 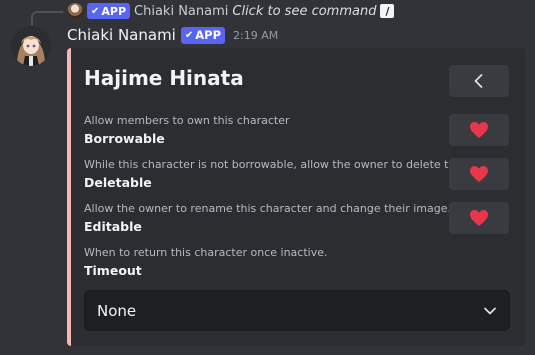 What do you see at coordinates (69, 197) in the screenshot?
I see `embed-accent-bar` at bounding box center [69, 197].